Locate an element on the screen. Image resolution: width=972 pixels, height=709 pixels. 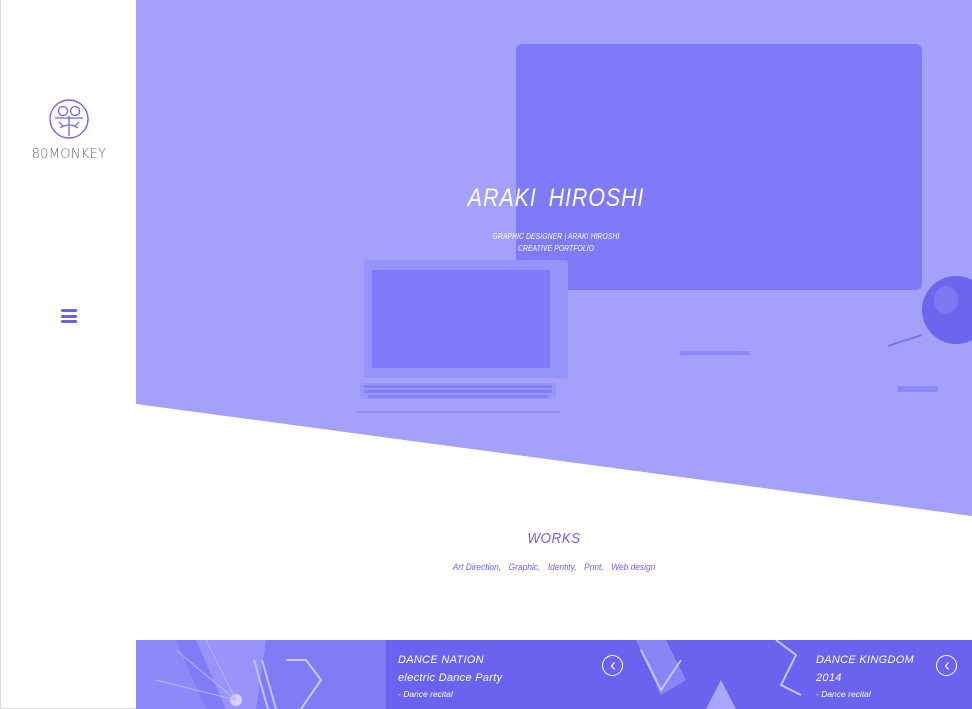
hero-subtitle-line: CREATIVE PORTFOLIO is located at coordinates (556, 248).